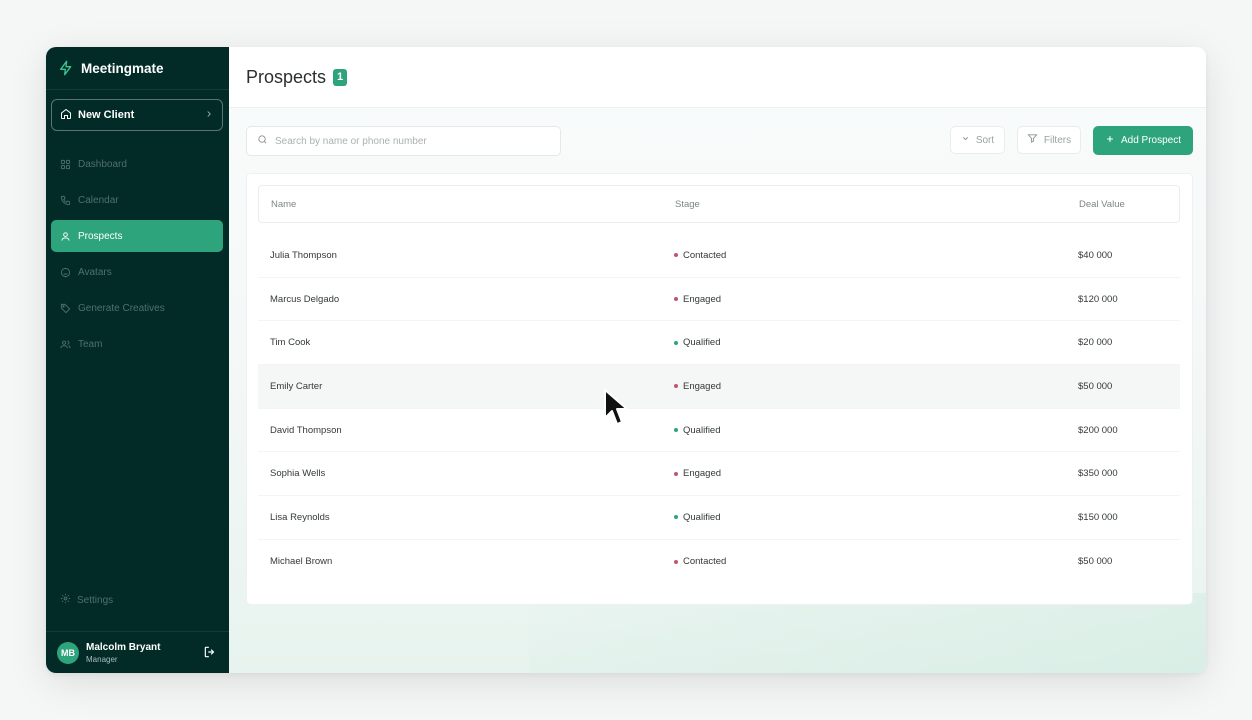 The height and width of the screenshot is (720, 1252). Describe the element at coordinates (965, 140) in the screenshot. I see `chevron-down-icon` at that location.